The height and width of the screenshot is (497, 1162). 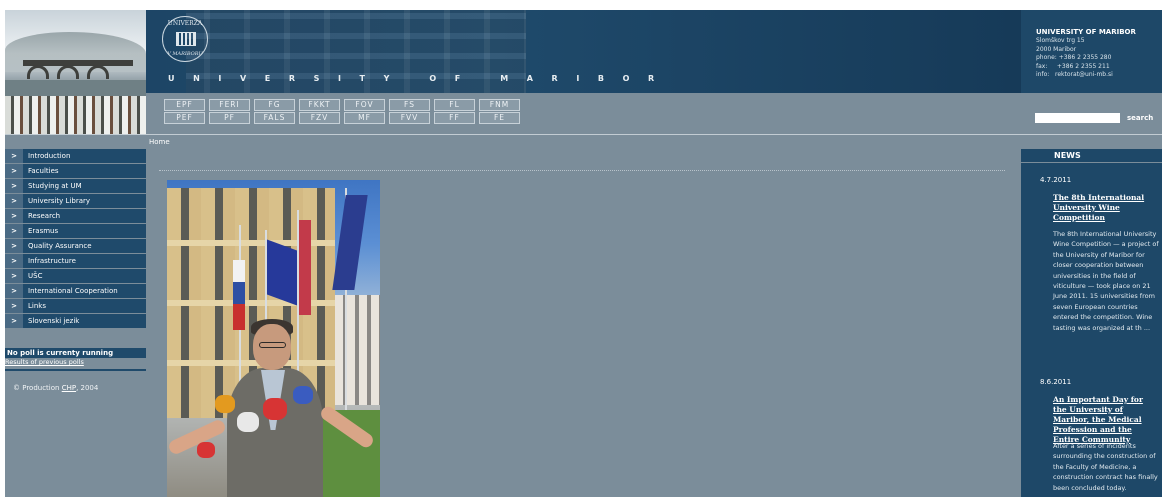 What do you see at coordinates (35, 276) in the screenshot?
I see `sidebar-item-label: UŠC` at bounding box center [35, 276].